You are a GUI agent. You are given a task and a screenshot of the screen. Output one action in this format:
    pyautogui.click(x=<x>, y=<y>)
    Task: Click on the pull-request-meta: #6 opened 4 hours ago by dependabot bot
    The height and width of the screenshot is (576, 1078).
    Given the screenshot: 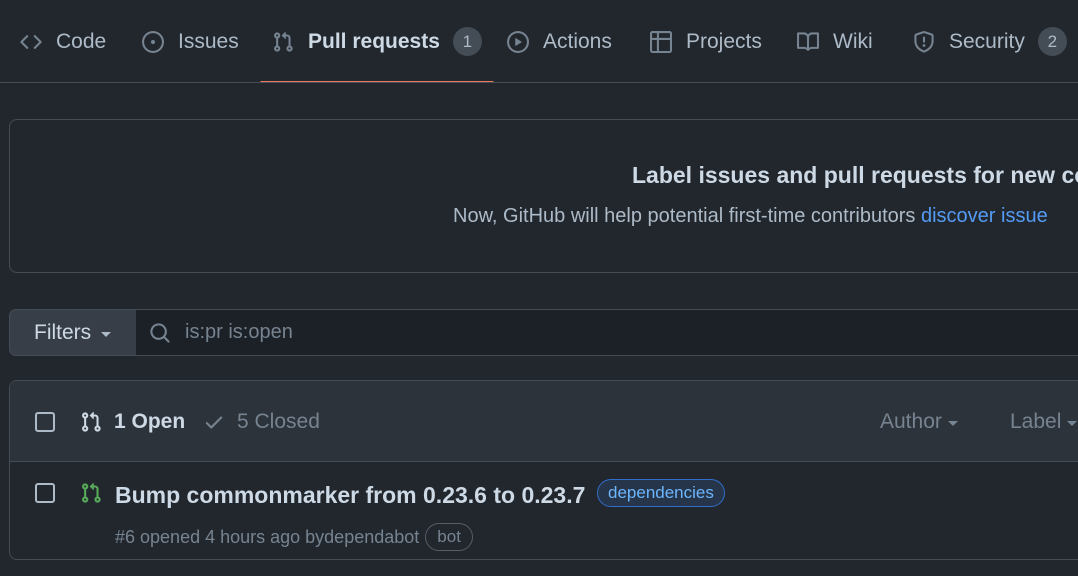 What is the action you would take?
    pyautogui.click(x=294, y=537)
    